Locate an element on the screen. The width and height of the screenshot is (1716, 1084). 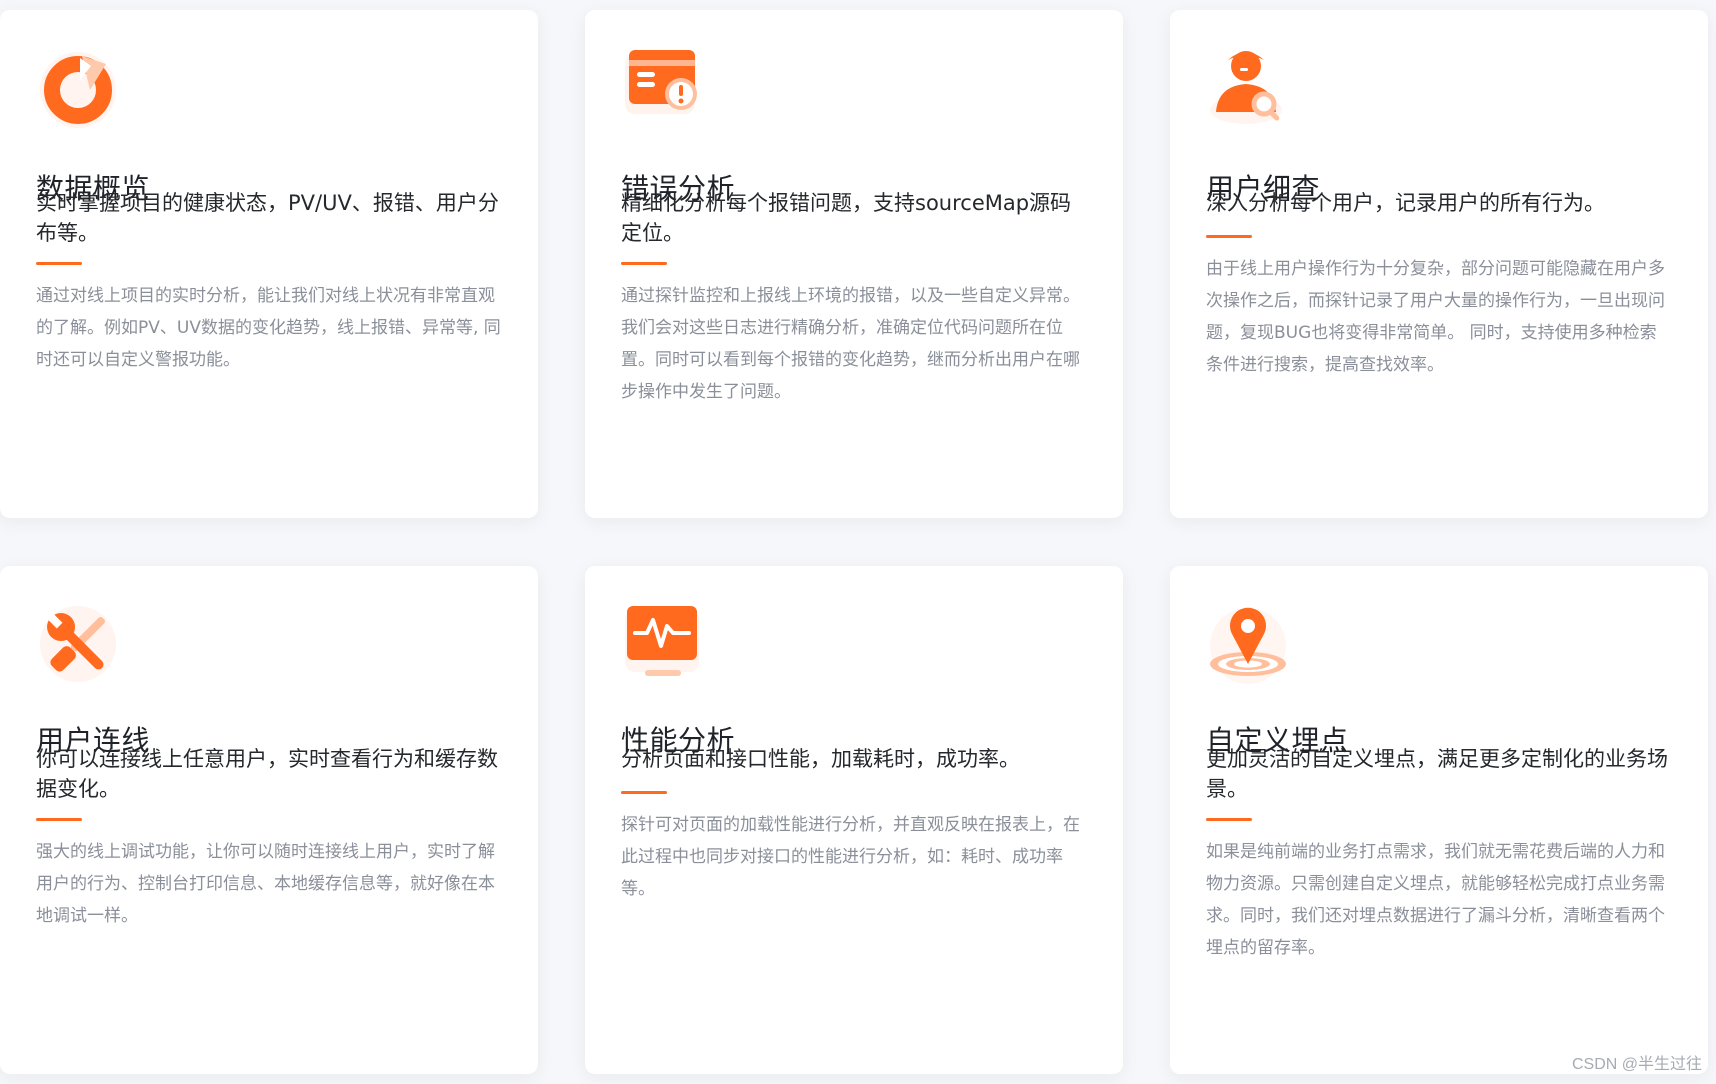
watermark: CSDN @半生过往 is located at coordinates (1636, 1064).